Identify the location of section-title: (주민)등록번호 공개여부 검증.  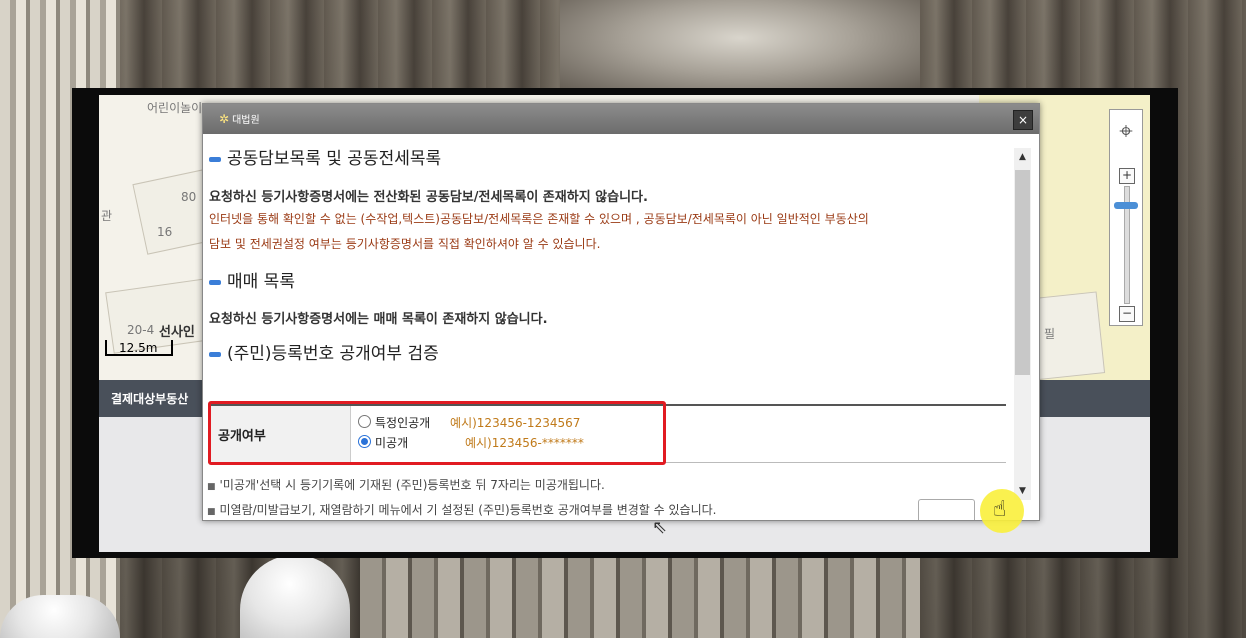
(324, 351).